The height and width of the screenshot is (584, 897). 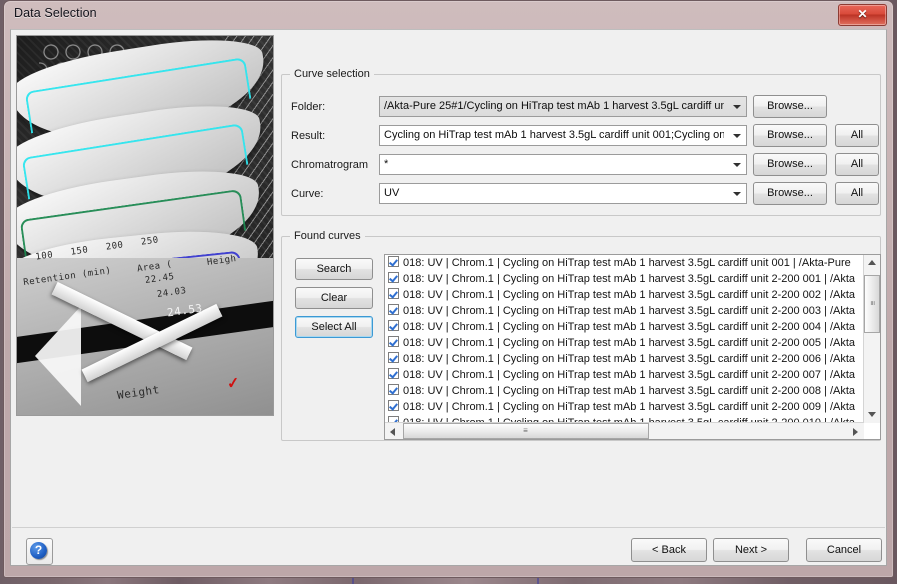 I want to click on scroll-left-button, so click(x=393, y=431).